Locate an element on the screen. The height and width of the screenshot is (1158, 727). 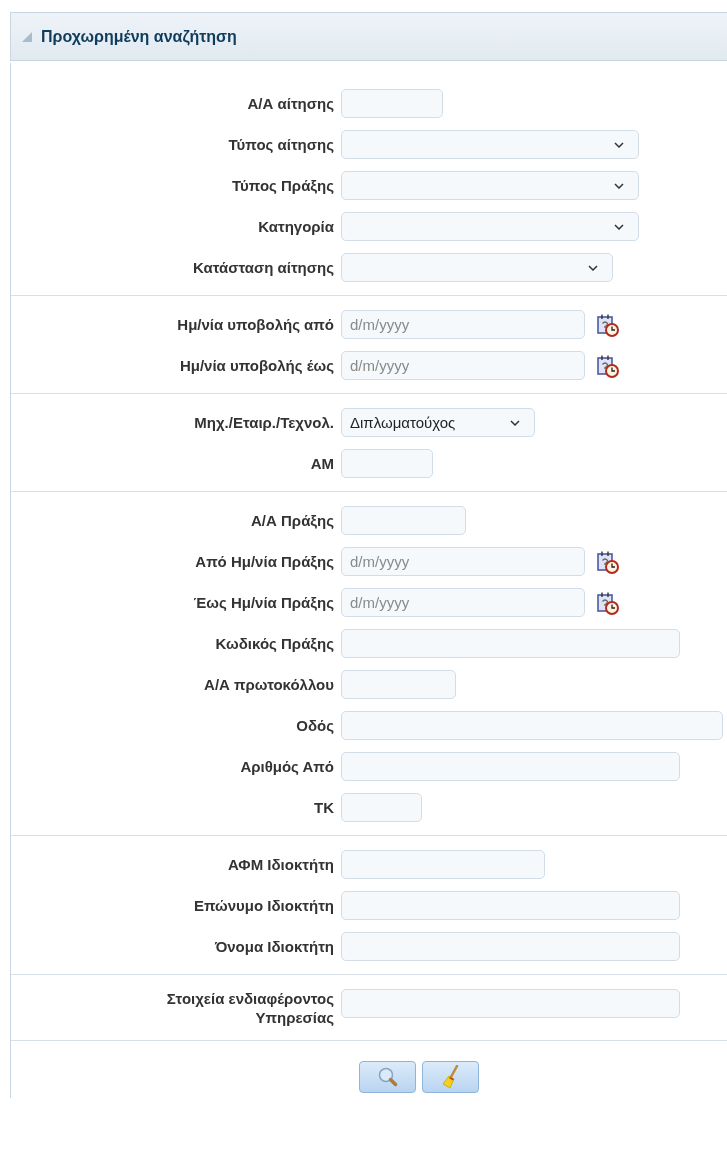
field-label: Όνομα Ιδιοκτήτη is located at coordinates (273, 946).